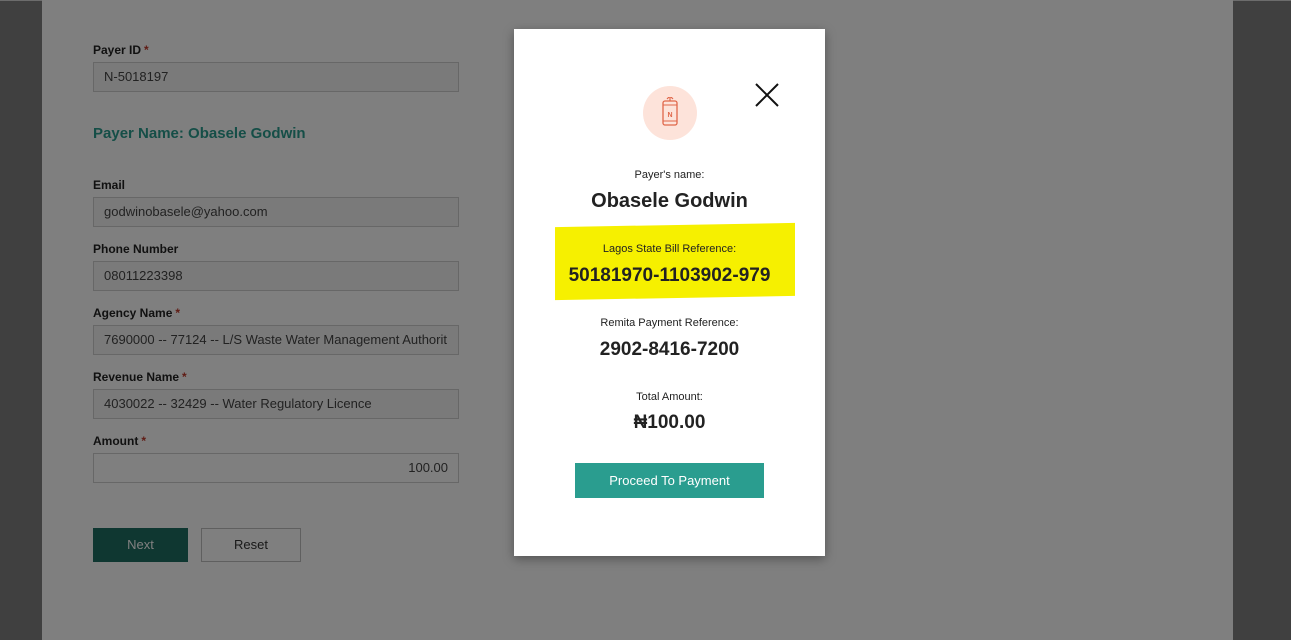  Describe the element at coordinates (675, 261) in the screenshot. I see `bill-reference-highlight` at that location.